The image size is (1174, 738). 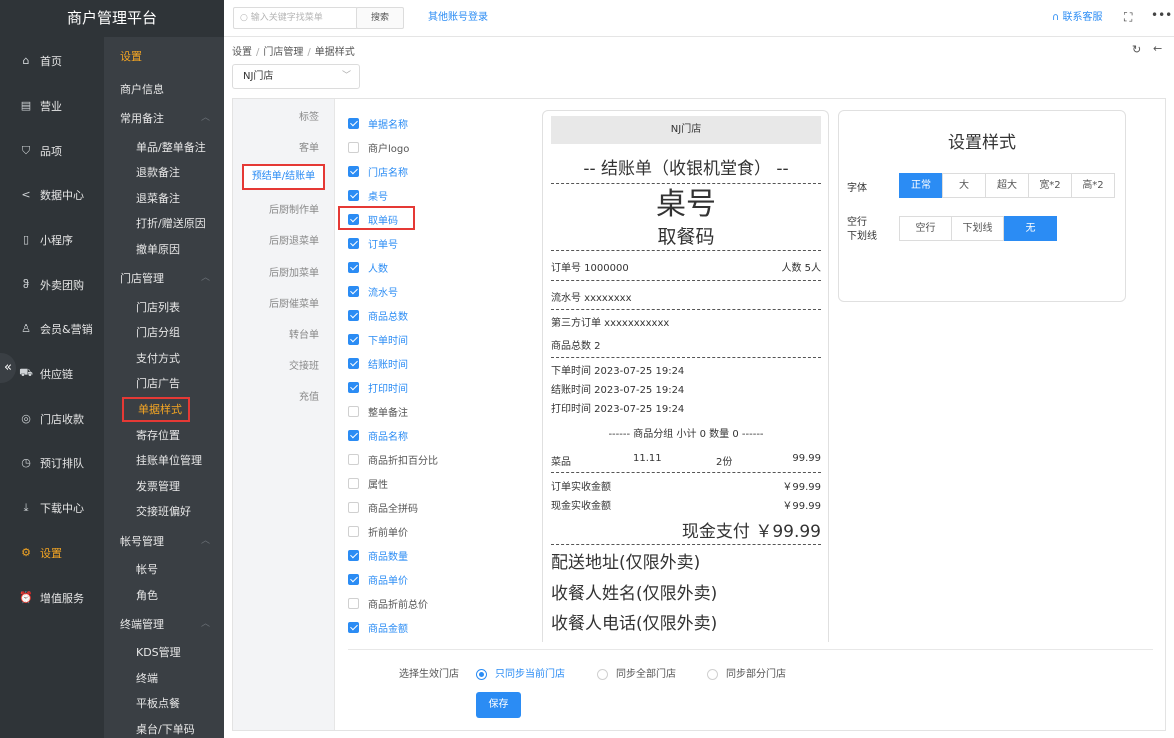 What do you see at coordinates (1077, 18) in the screenshot?
I see `contact-support-link: ∩ 联系客服` at bounding box center [1077, 18].